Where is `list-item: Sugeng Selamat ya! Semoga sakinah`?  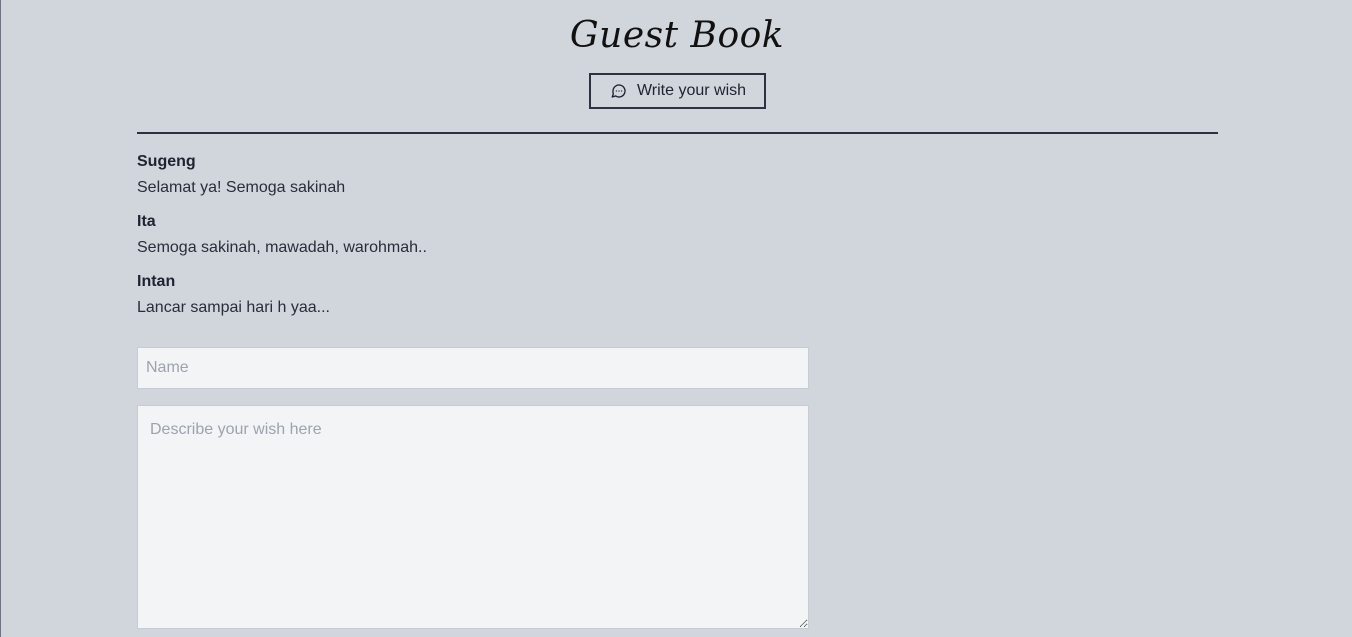
list-item: Sugeng Selamat ya! Semoga sakinah is located at coordinates (587, 176).